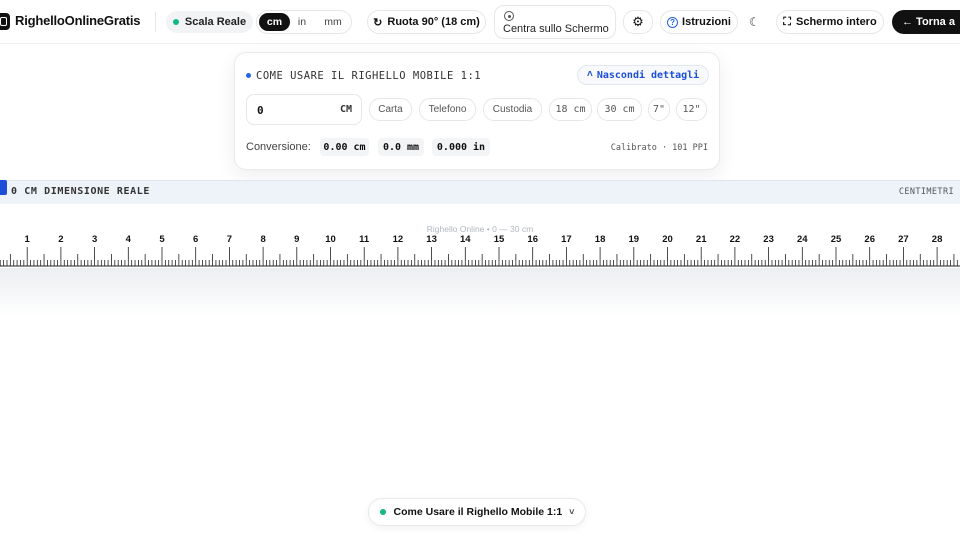 The width and height of the screenshot is (960, 540). What do you see at coordinates (555, 22) in the screenshot?
I see `center-button: Centra sullo Schermo` at bounding box center [555, 22].